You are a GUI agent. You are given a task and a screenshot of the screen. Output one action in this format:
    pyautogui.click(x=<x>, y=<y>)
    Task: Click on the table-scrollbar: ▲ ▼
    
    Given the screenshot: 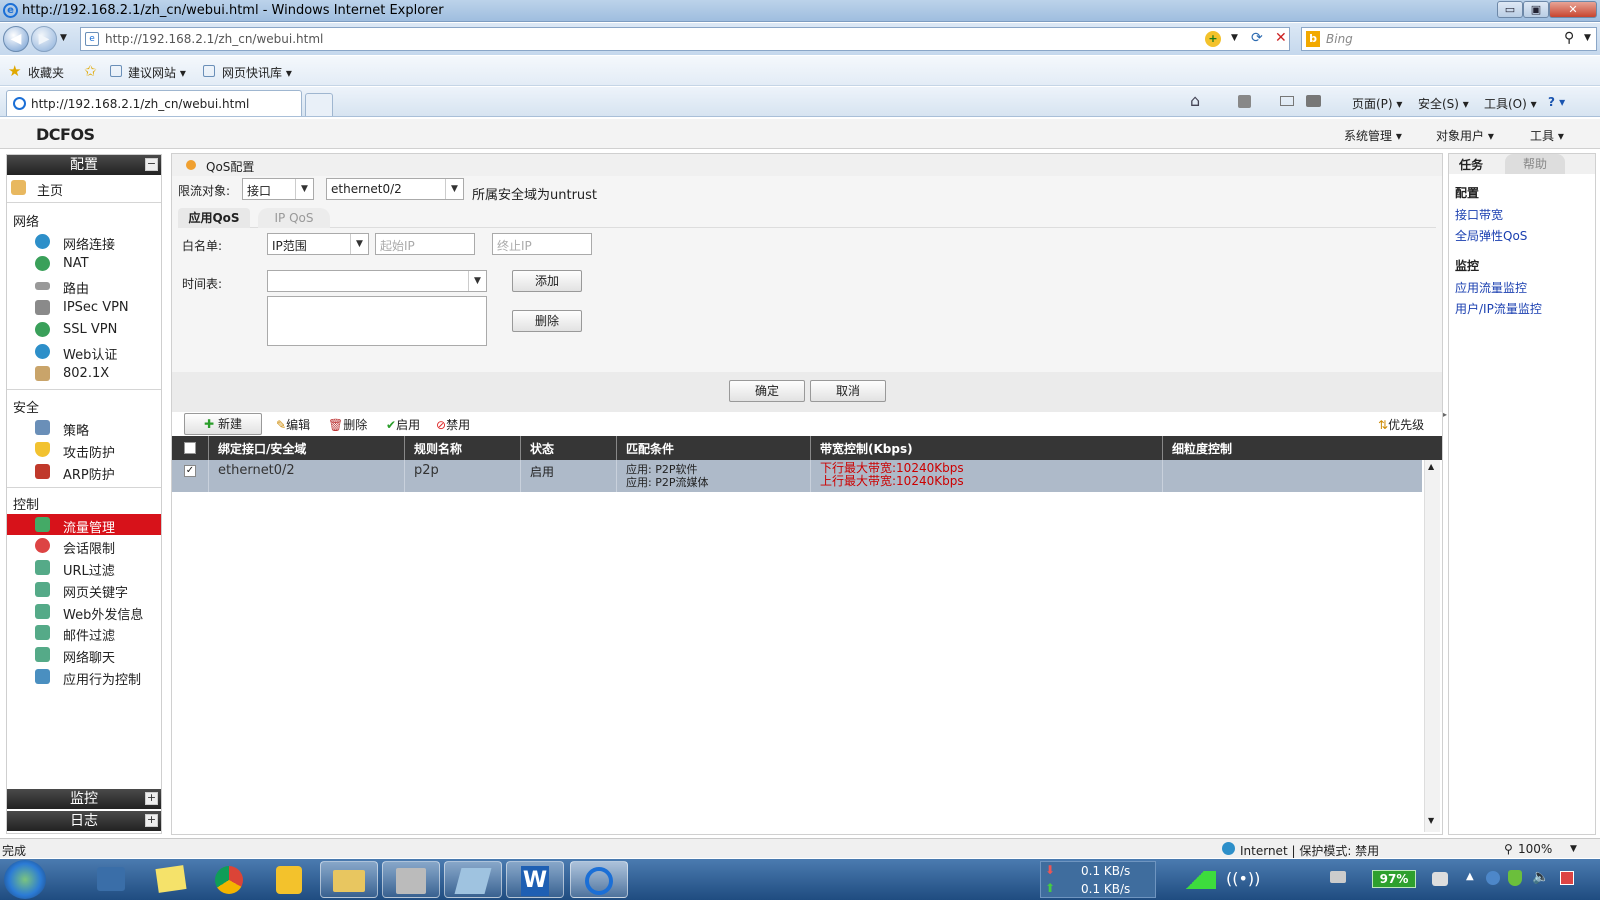 What is the action you would take?
    pyautogui.click(x=1432, y=646)
    